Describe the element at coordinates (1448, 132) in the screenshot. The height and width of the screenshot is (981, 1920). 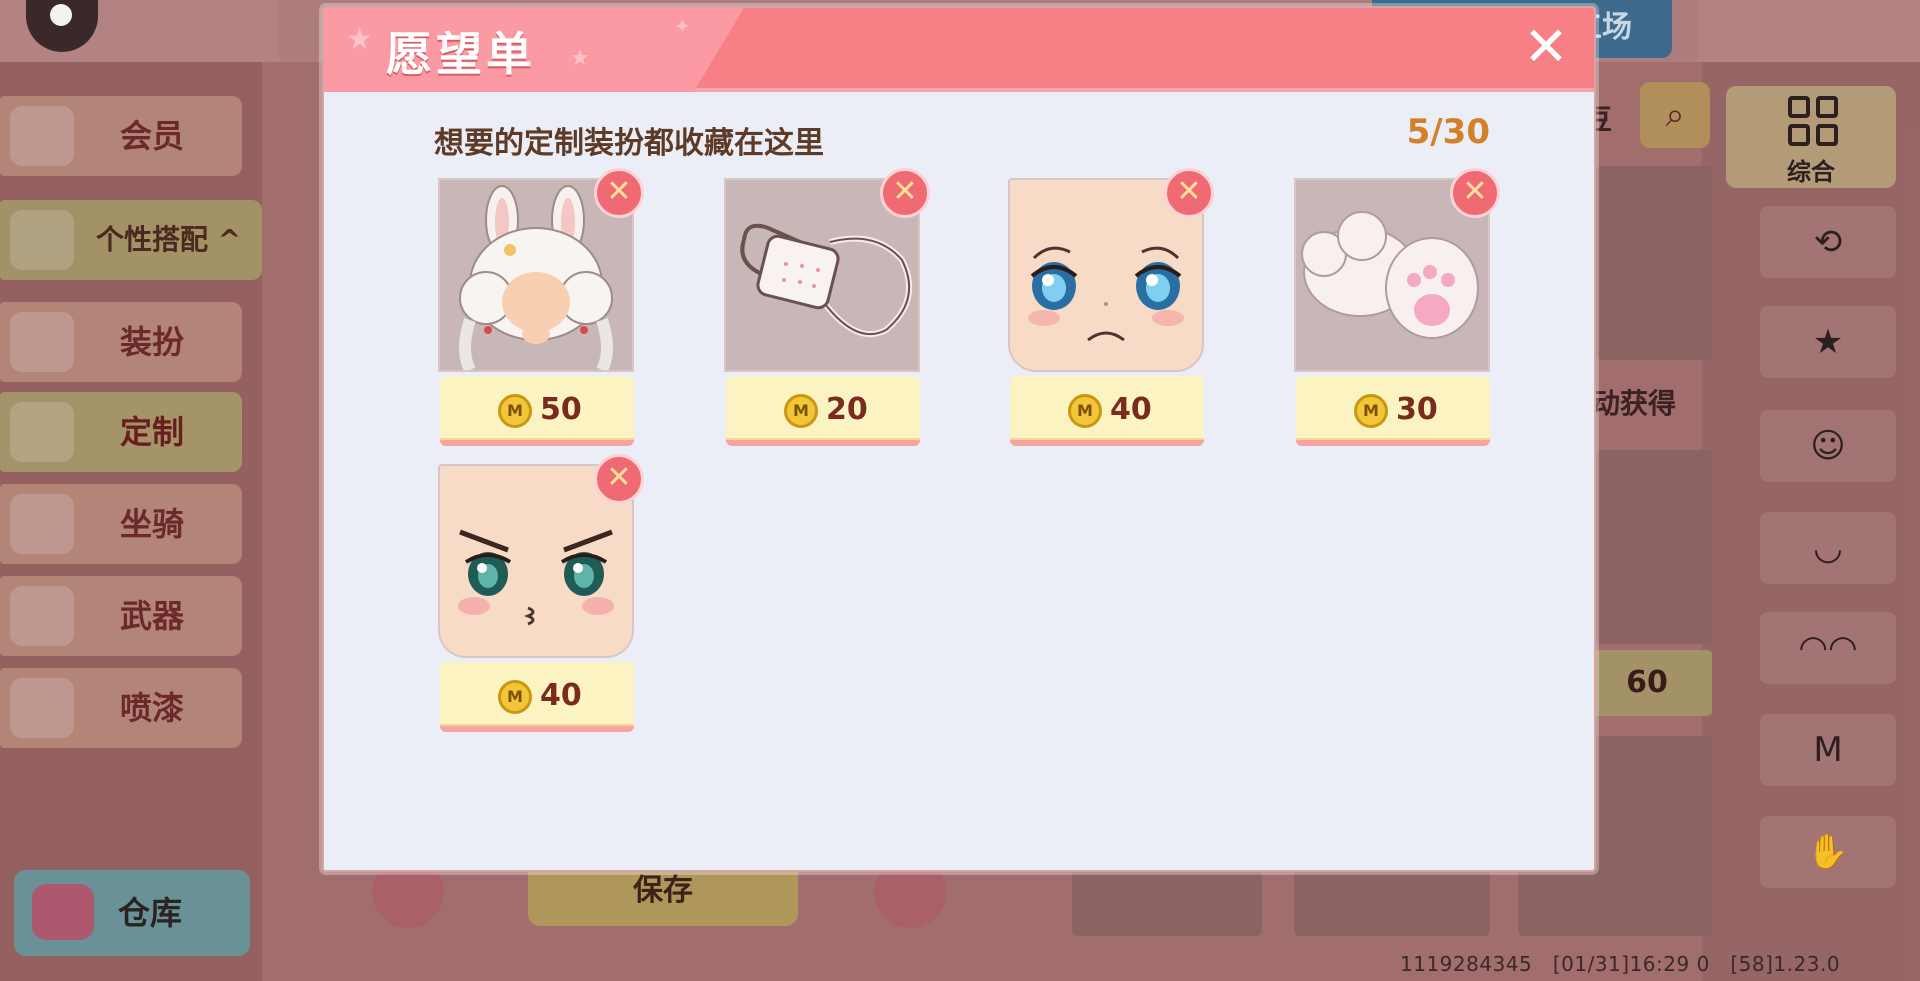
I see `wishlist-count: 5/30` at that location.